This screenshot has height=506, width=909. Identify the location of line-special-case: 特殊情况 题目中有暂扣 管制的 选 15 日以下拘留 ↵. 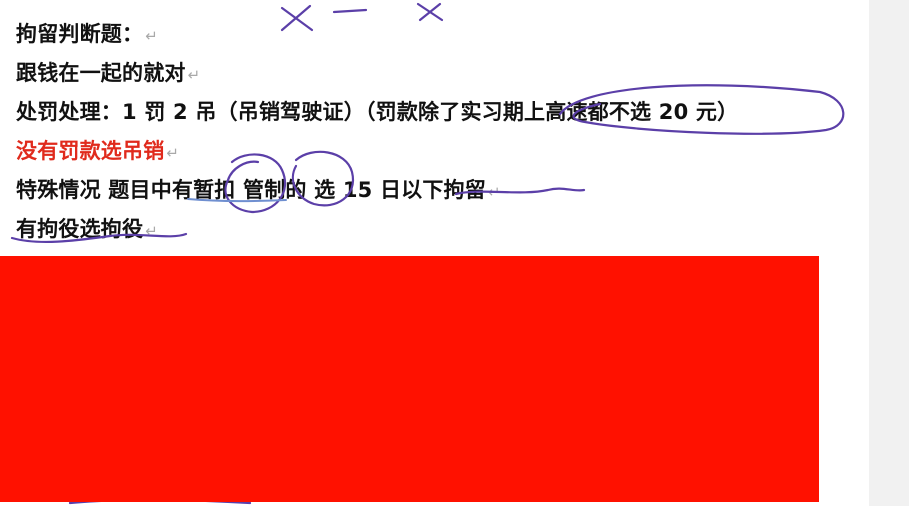
(258, 189).